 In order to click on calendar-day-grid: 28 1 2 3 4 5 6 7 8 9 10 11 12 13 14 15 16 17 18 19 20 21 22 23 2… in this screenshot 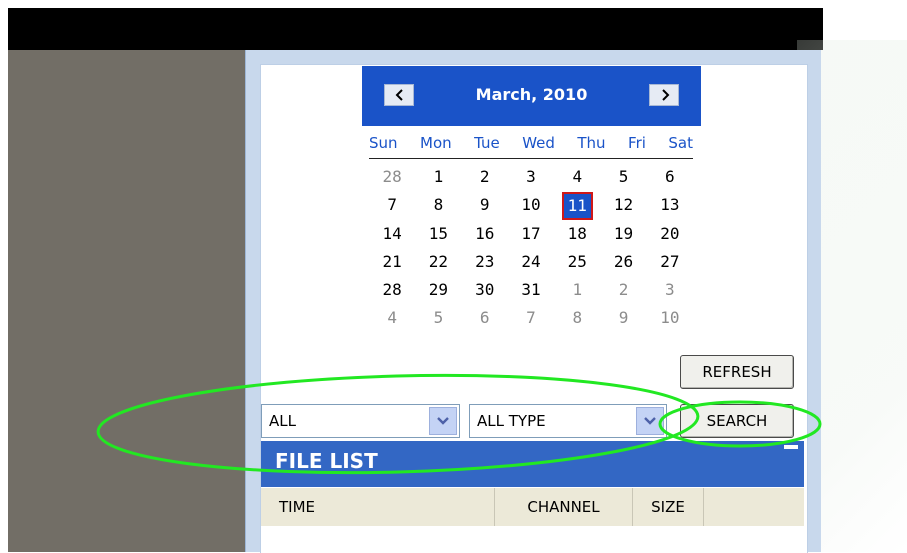, I will do `click(531, 251)`.